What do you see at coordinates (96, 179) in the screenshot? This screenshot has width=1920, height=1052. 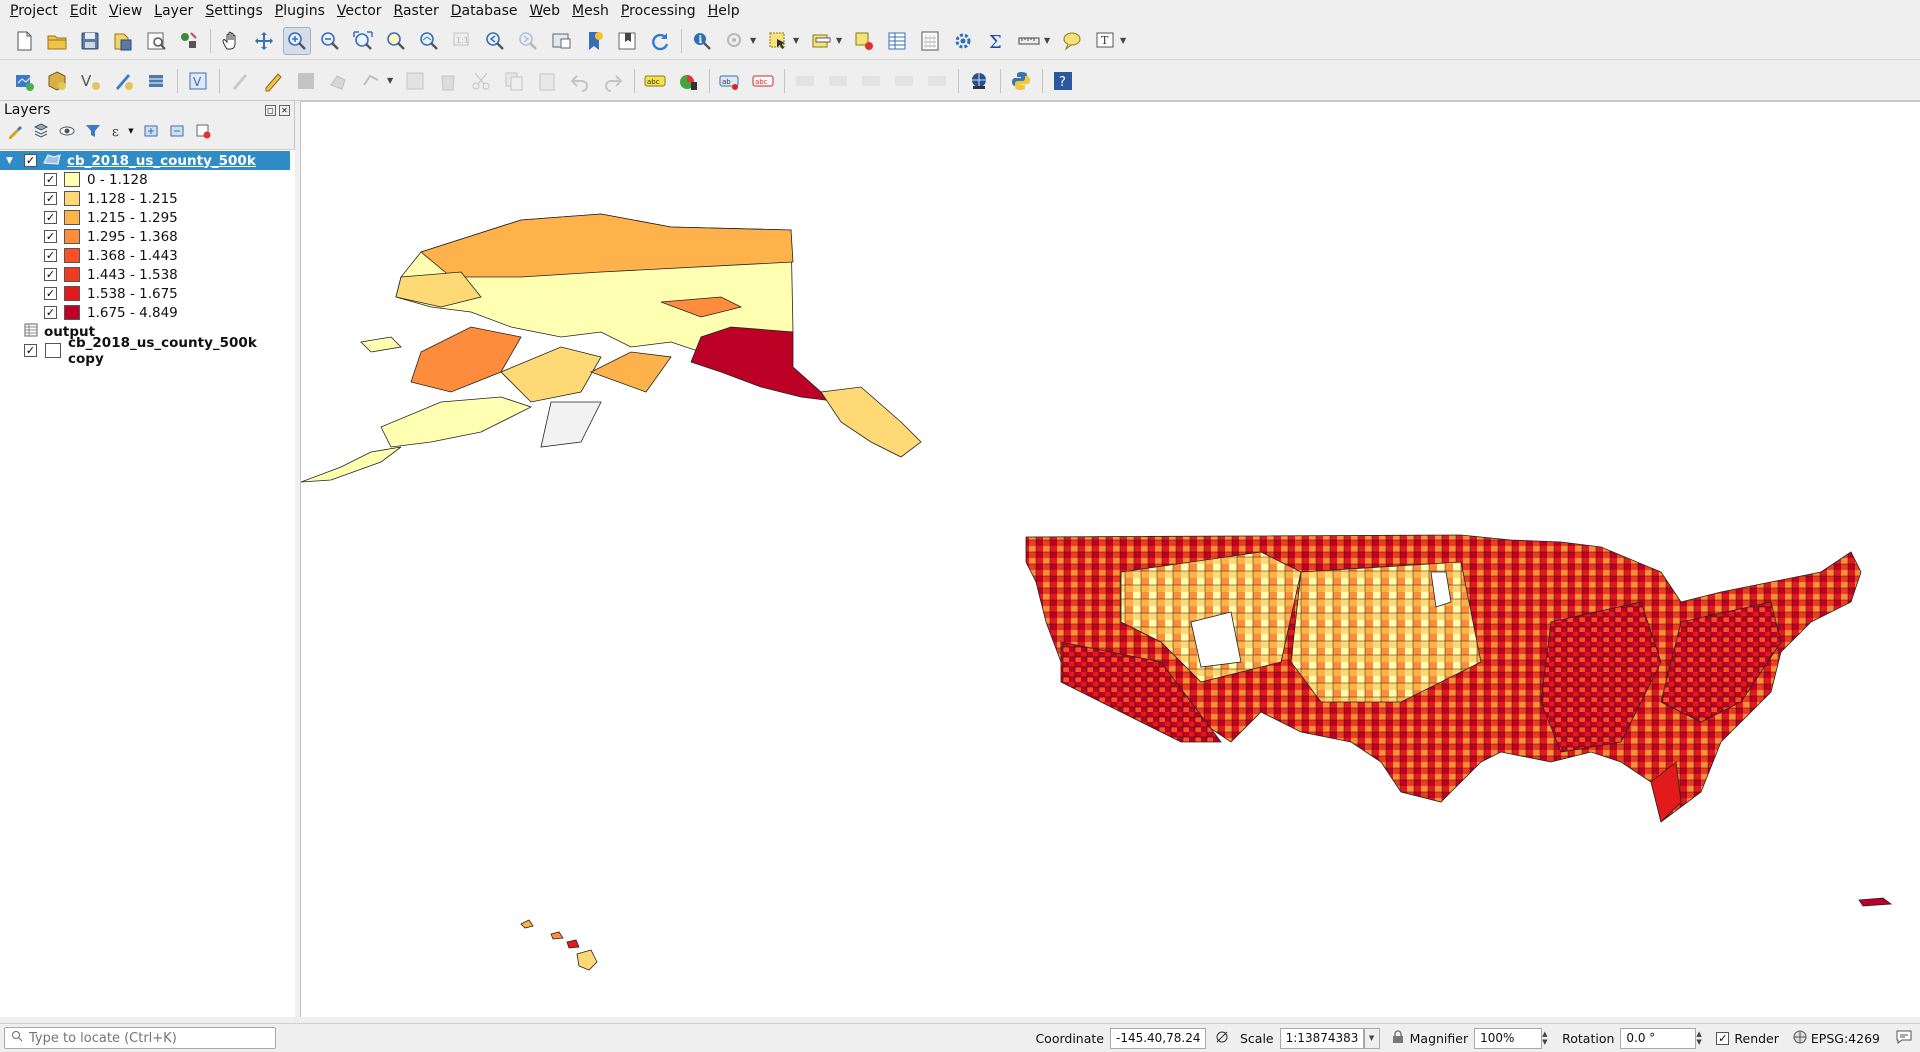 I see `legend-class-row: ✓ 0 - 1.128` at bounding box center [96, 179].